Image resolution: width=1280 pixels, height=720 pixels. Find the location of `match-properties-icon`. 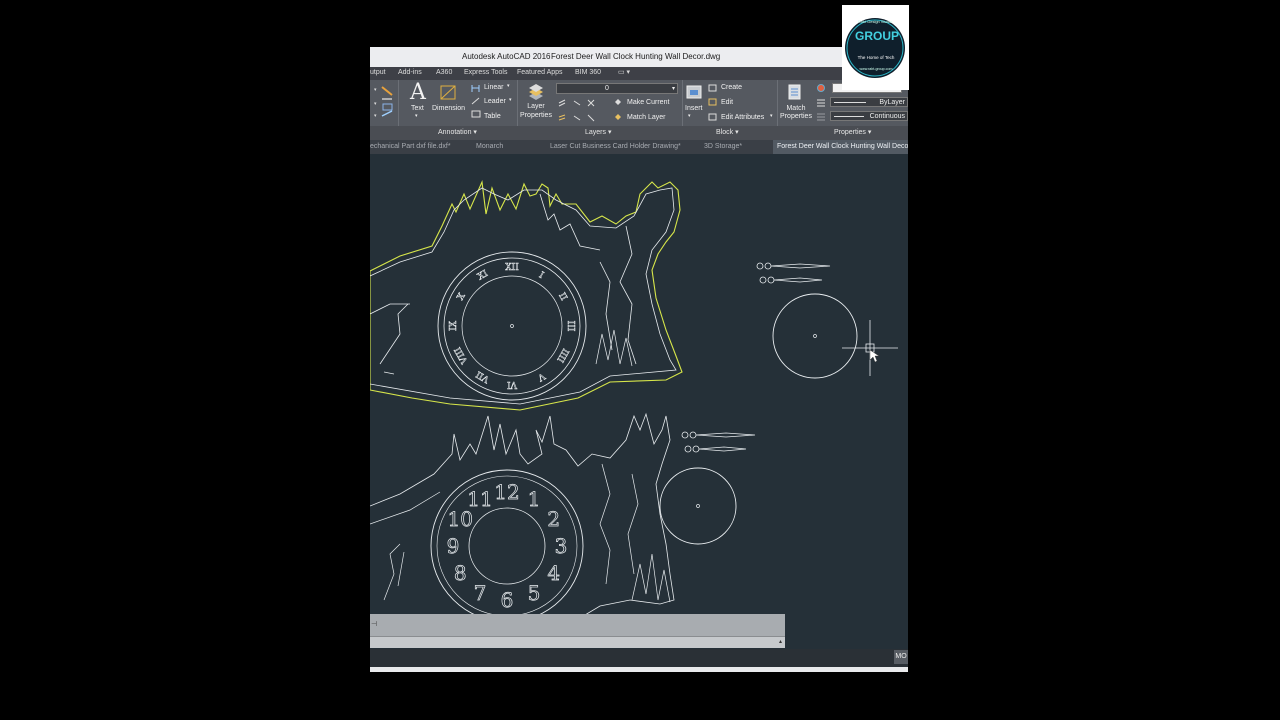

match-properties-icon is located at coordinates (796, 93).